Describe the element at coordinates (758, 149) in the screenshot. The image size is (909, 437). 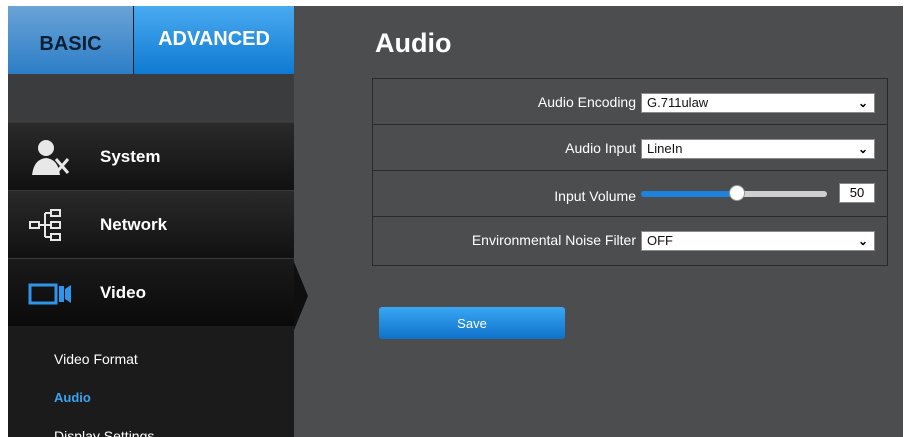
I see `audio-input-select: LineIn ⌄` at that location.